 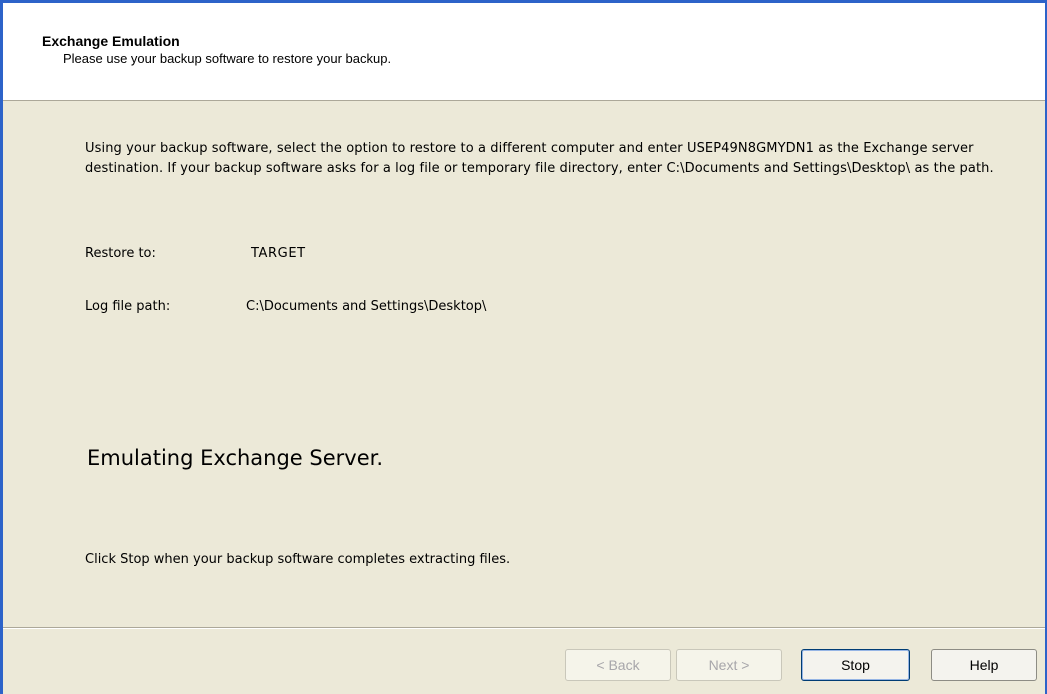 I want to click on help-button: Help, so click(x=984, y=665).